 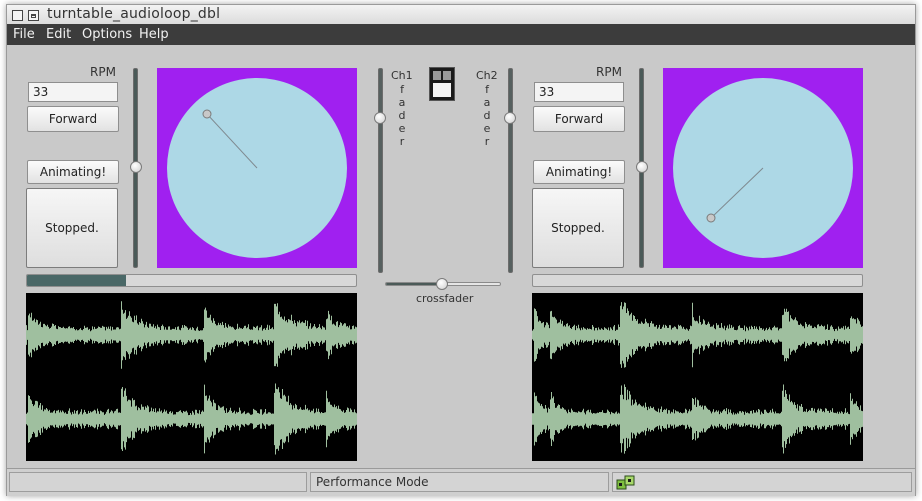 I want to click on status-mode: Performance Mode, so click(x=459, y=482).